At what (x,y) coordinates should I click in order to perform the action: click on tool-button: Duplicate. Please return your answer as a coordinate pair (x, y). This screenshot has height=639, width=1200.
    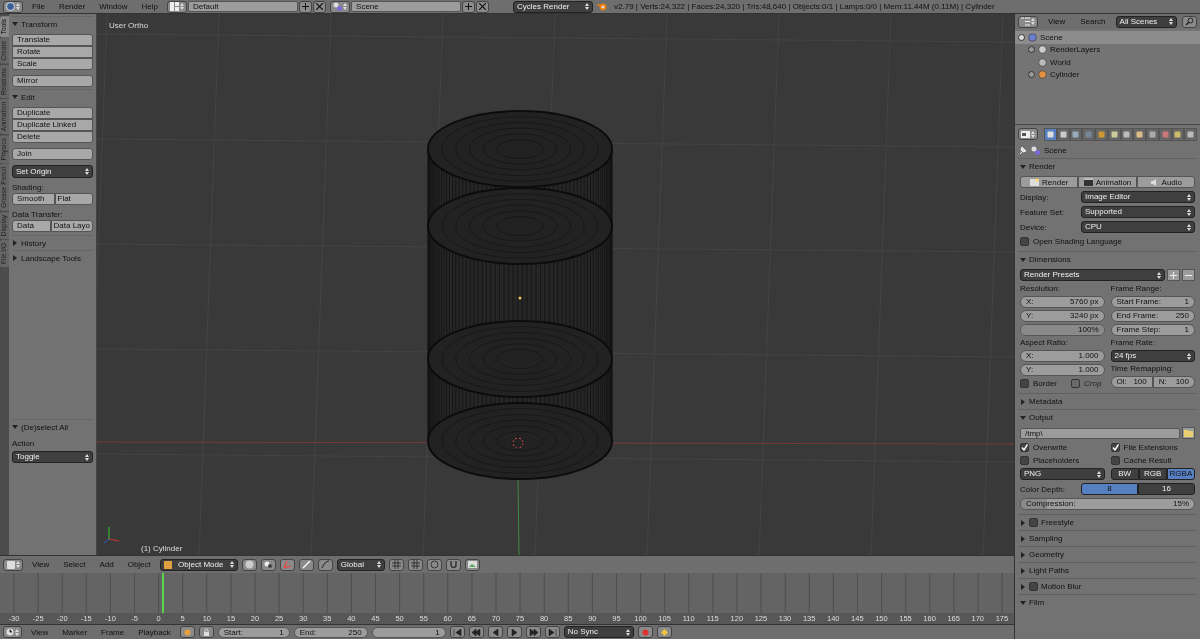
    Looking at the image, I should click on (52, 113).